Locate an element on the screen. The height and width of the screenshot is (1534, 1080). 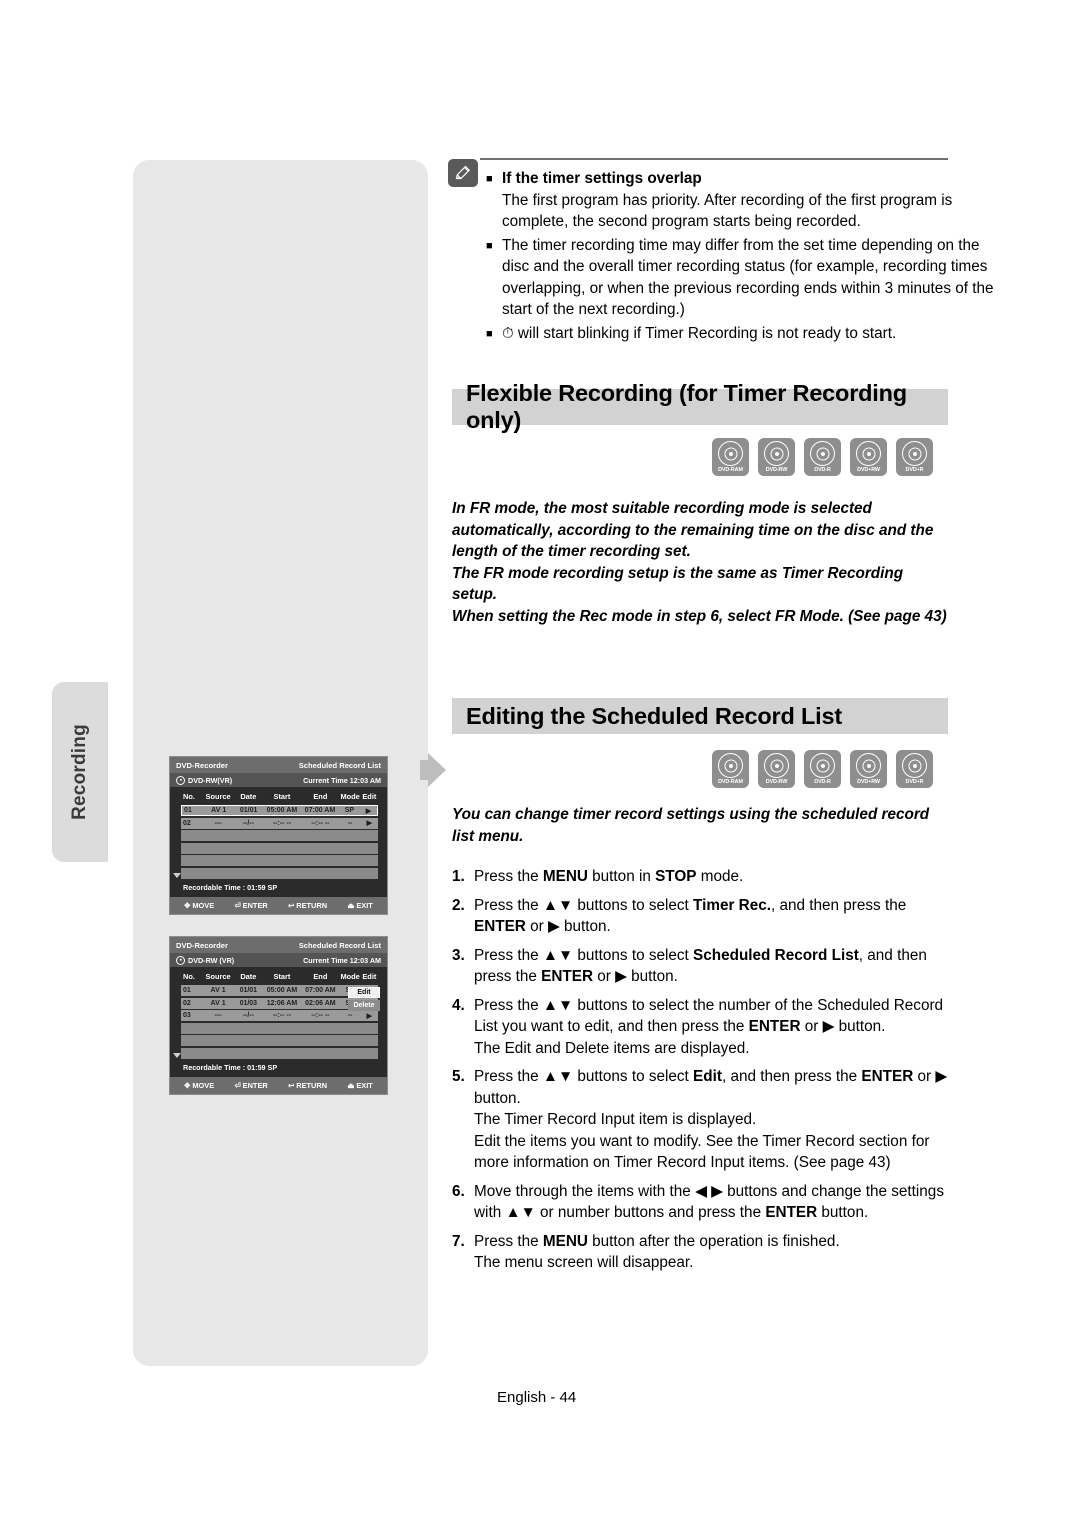
disc-logo-label: DVD-RAM is located at coordinates (730, 782).